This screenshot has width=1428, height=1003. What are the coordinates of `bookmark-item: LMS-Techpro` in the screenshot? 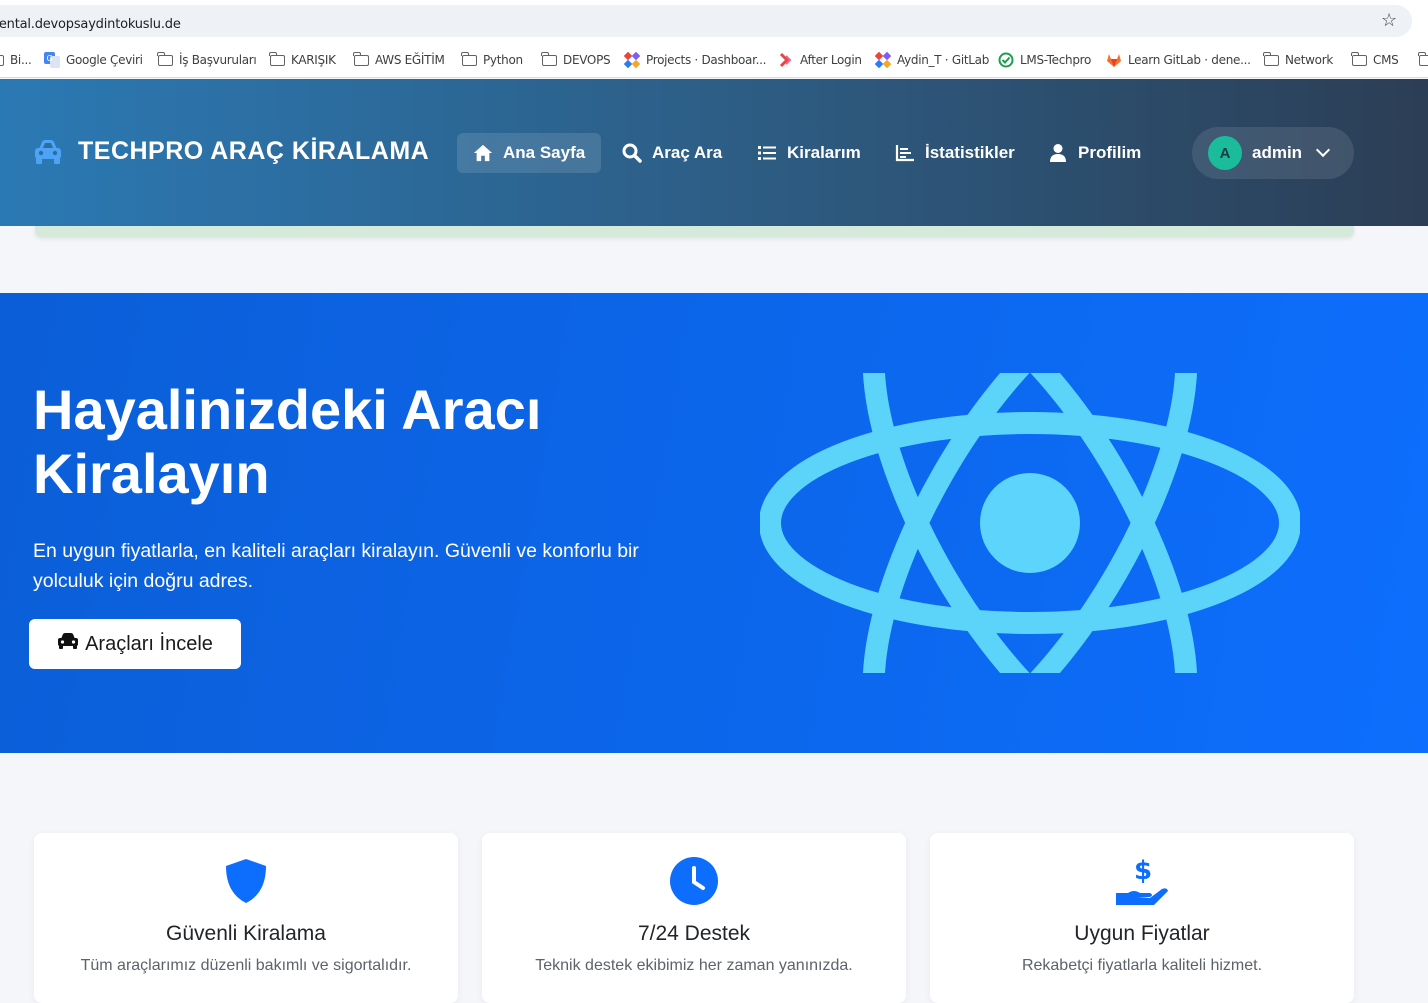 It's located at (1044, 60).